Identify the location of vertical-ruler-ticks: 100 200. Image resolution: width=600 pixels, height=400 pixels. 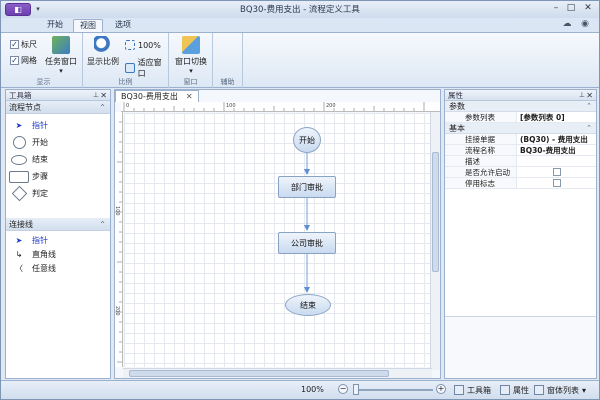
(118, 242).